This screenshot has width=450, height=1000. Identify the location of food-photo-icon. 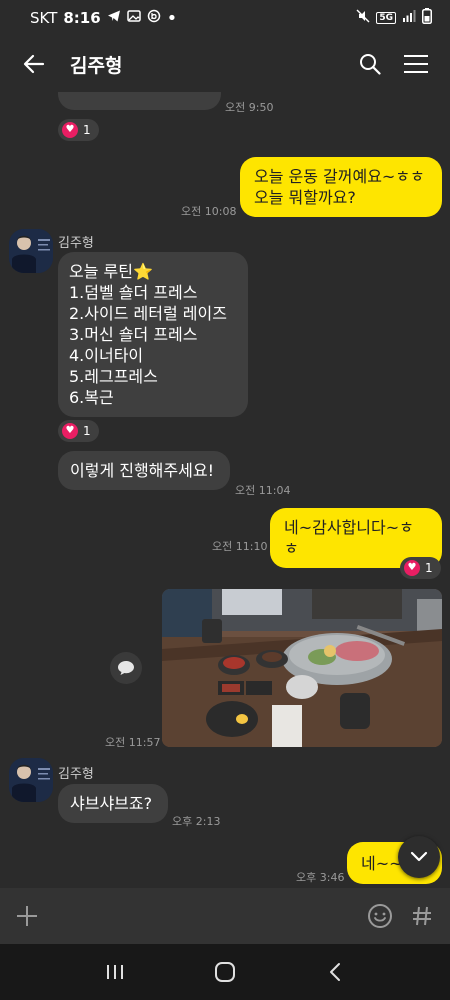
(302, 668).